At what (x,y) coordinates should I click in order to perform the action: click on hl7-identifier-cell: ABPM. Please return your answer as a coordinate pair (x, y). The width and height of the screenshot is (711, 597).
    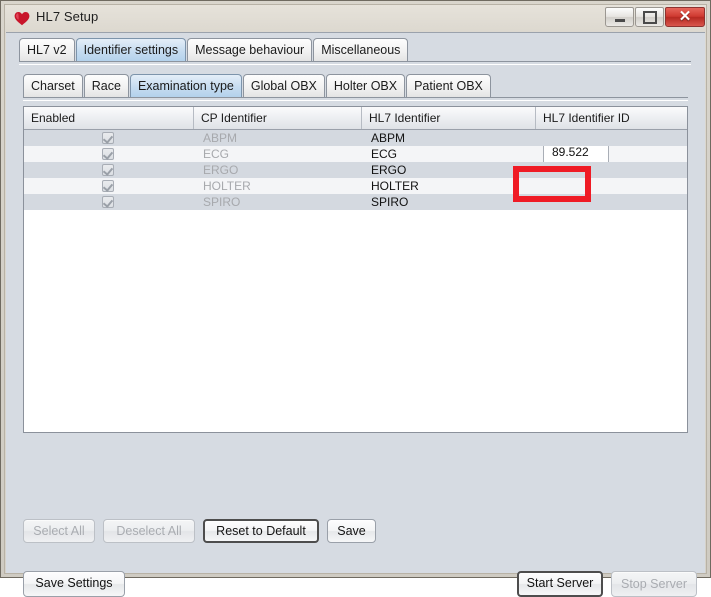
    Looking at the image, I should click on (449, 138).